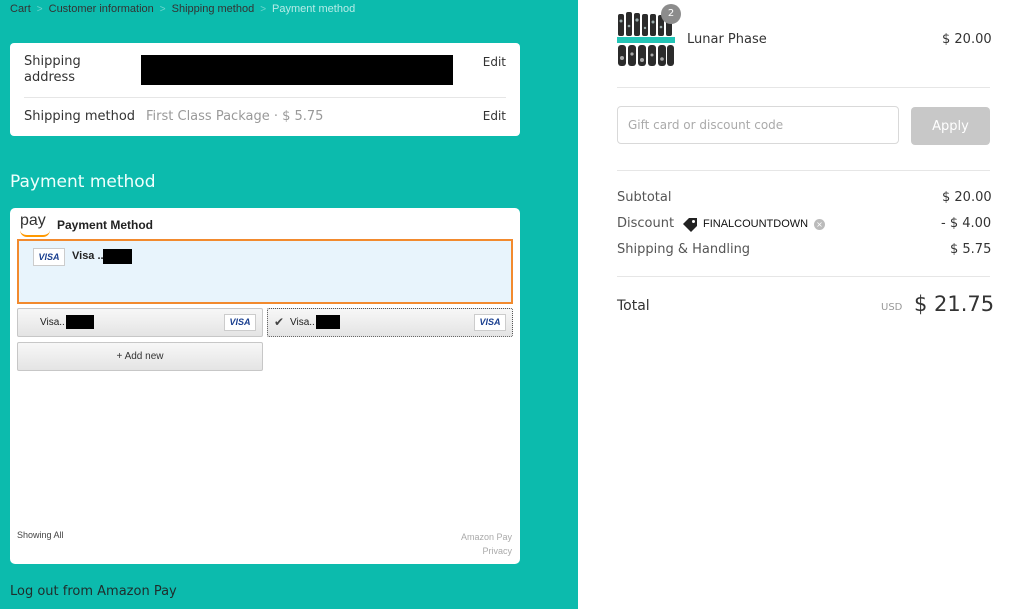  I want to click on edit-address-link: Edit, so click(494, 62).